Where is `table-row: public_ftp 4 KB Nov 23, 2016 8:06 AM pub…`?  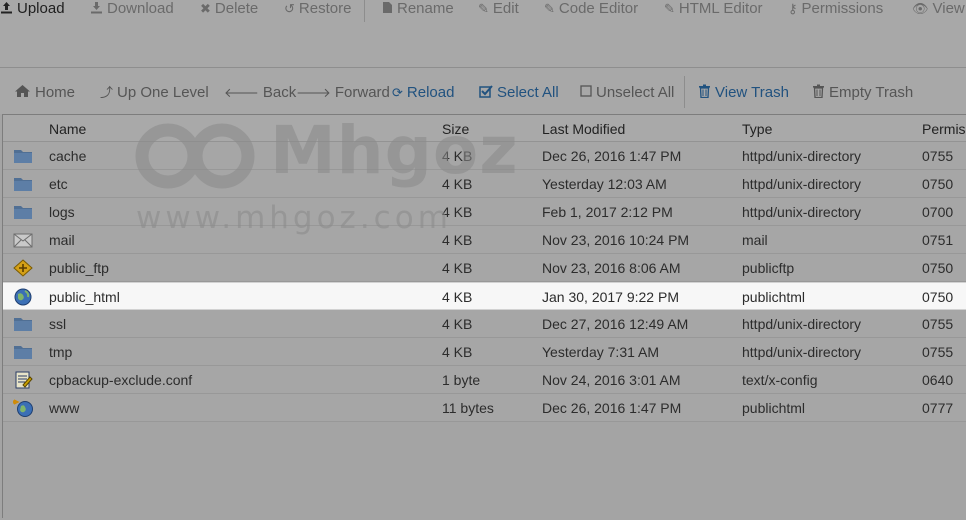
table-row: public_ftp 4 KB Nov 23, 2016 8:06 AM pub… is located at coordinates (484, 268).